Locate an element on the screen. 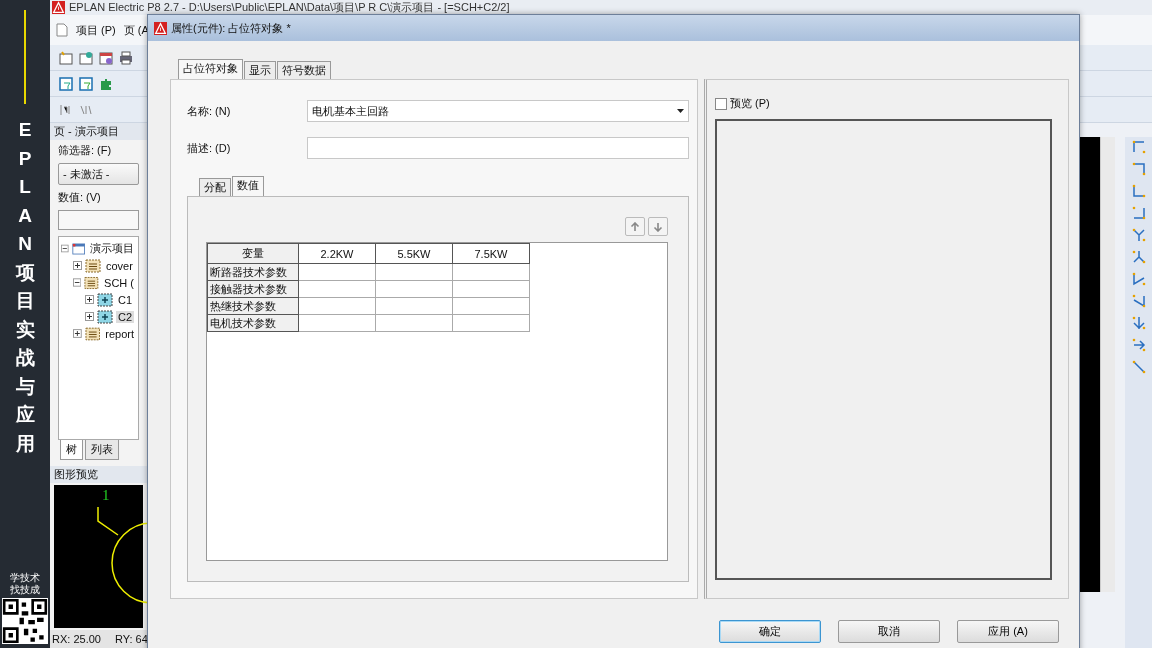 The height and width of the screenshot is (648, 1152). panel-title: 图形预览 is located at coordinates (98, 474).